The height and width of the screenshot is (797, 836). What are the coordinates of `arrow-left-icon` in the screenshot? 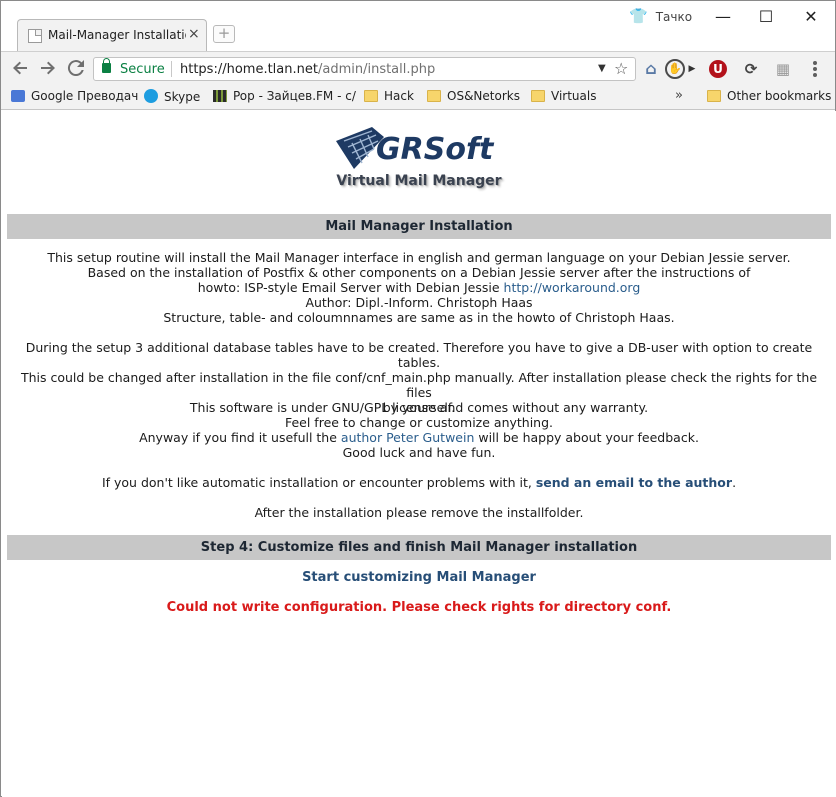 It's located at (20, 68).